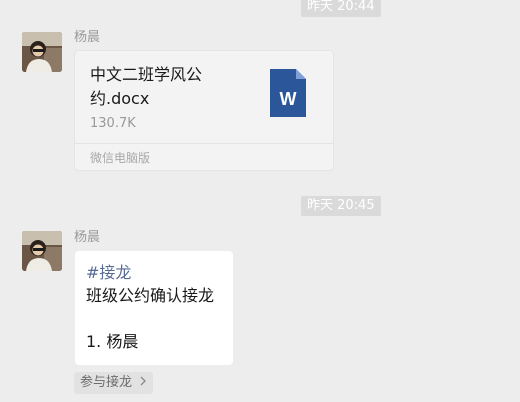 This screenshot has height=402, width=520. I want to click on jielong-tag-link: #接龙, so click(108, 273).